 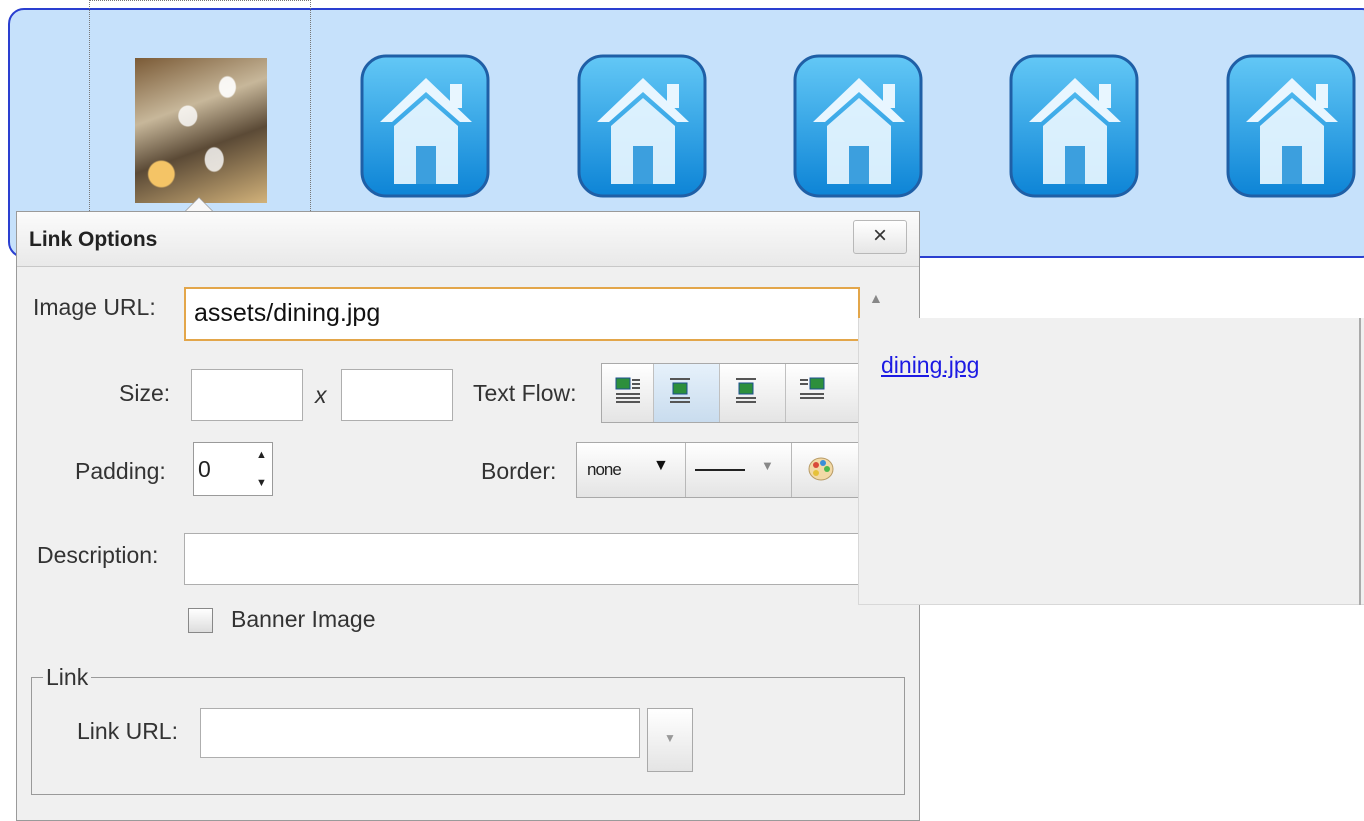 What do you see at coordinates (261, 455) in the screenshot?
I see `spin-up-icon: ▲` at bounding box center [261, 455].